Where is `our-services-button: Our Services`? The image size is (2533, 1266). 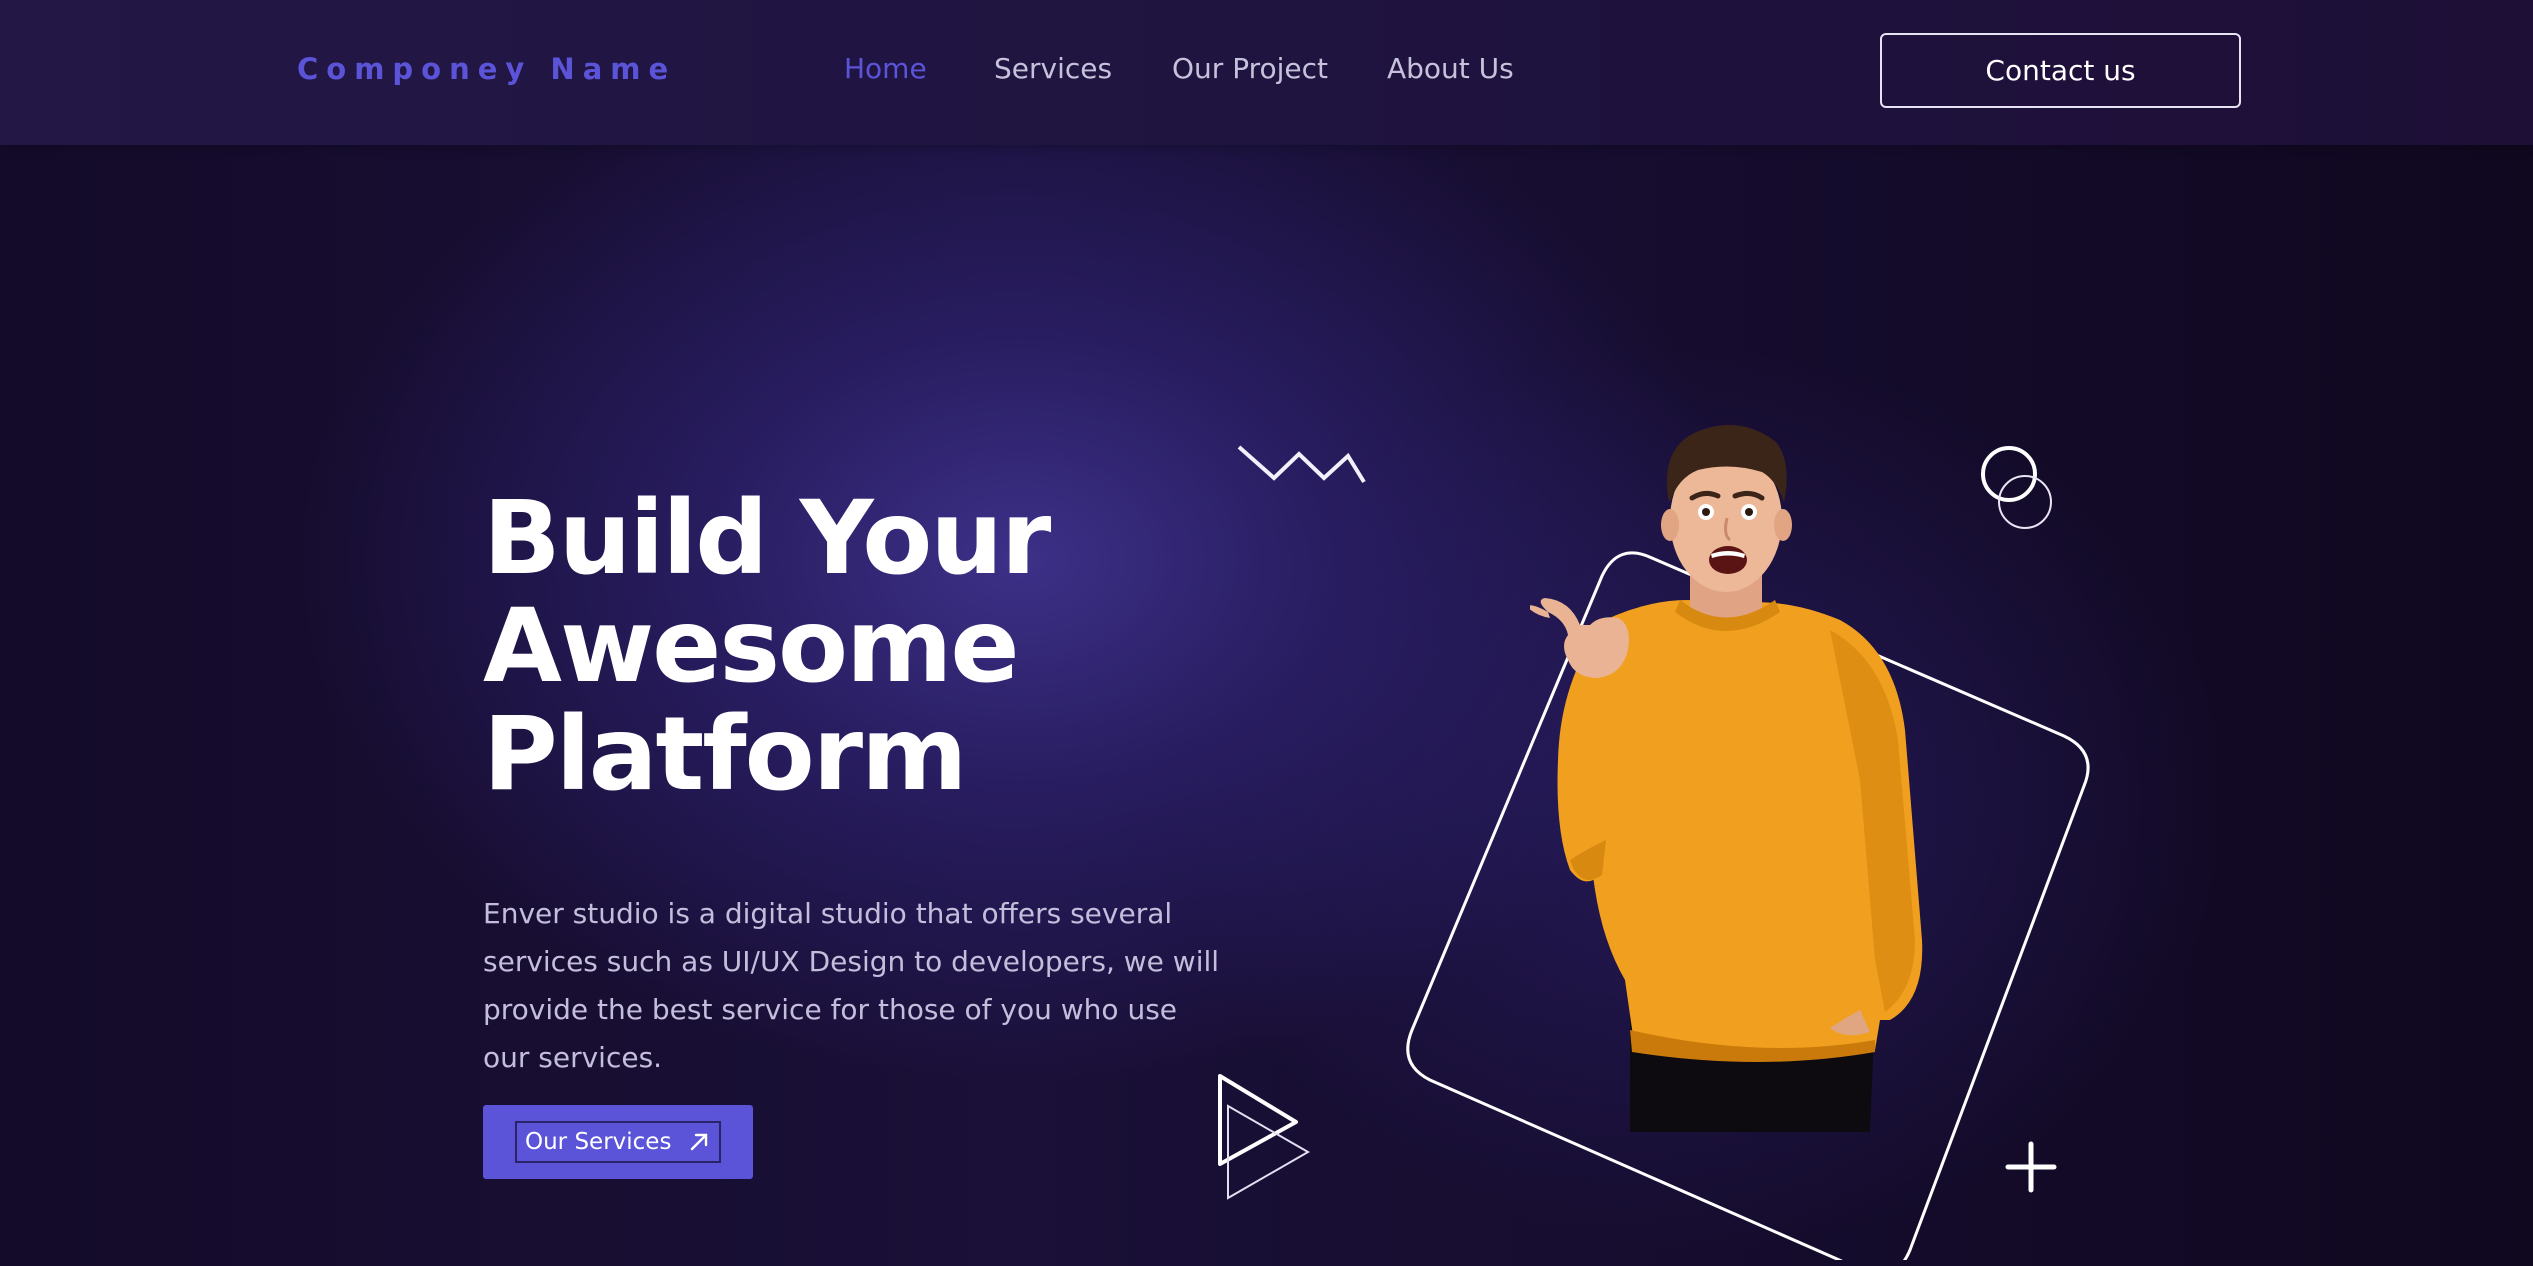
our-services-button: Our Services is located at coordinates (618, 1142).